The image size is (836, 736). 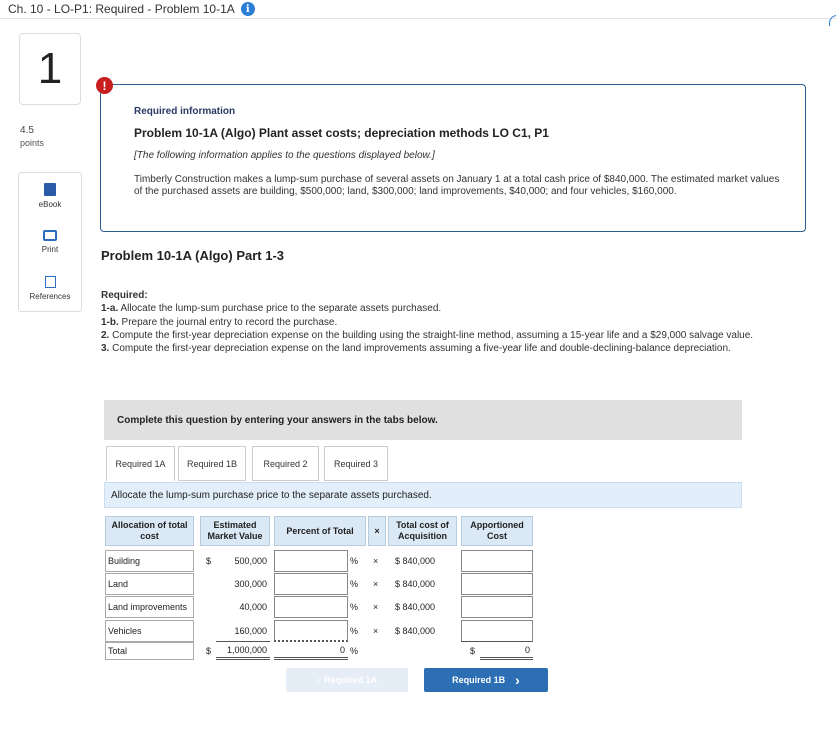 I want to click on tab-required-2: Required 2, so click(x=285, y=463).